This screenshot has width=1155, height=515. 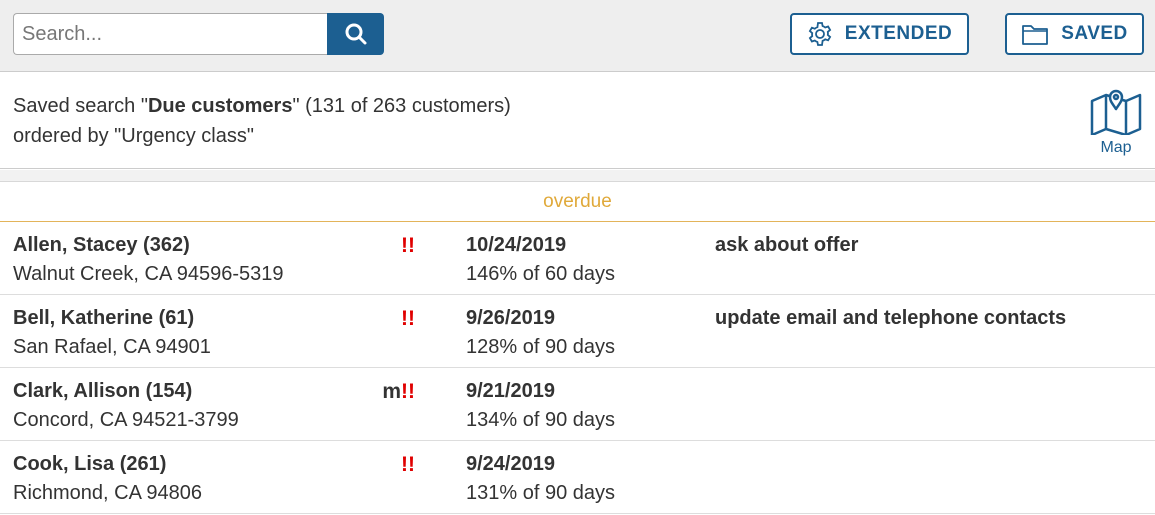 I want to click on customer-name: Bell, Katherine (61), so click(x=104, y=318).